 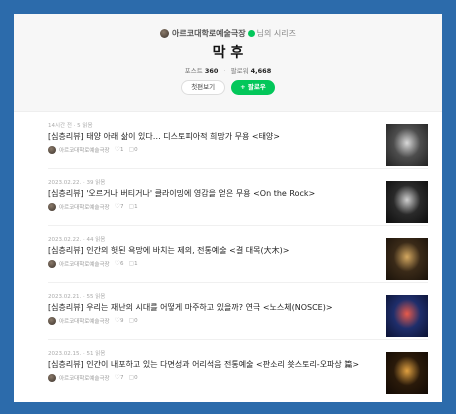 What do you see at coordinates (238, 206) in the screenshot?
I see `post-byline: 아르코대학로예술극장 ♡ 7 ▢ 1` at bounding box center [238, 206].